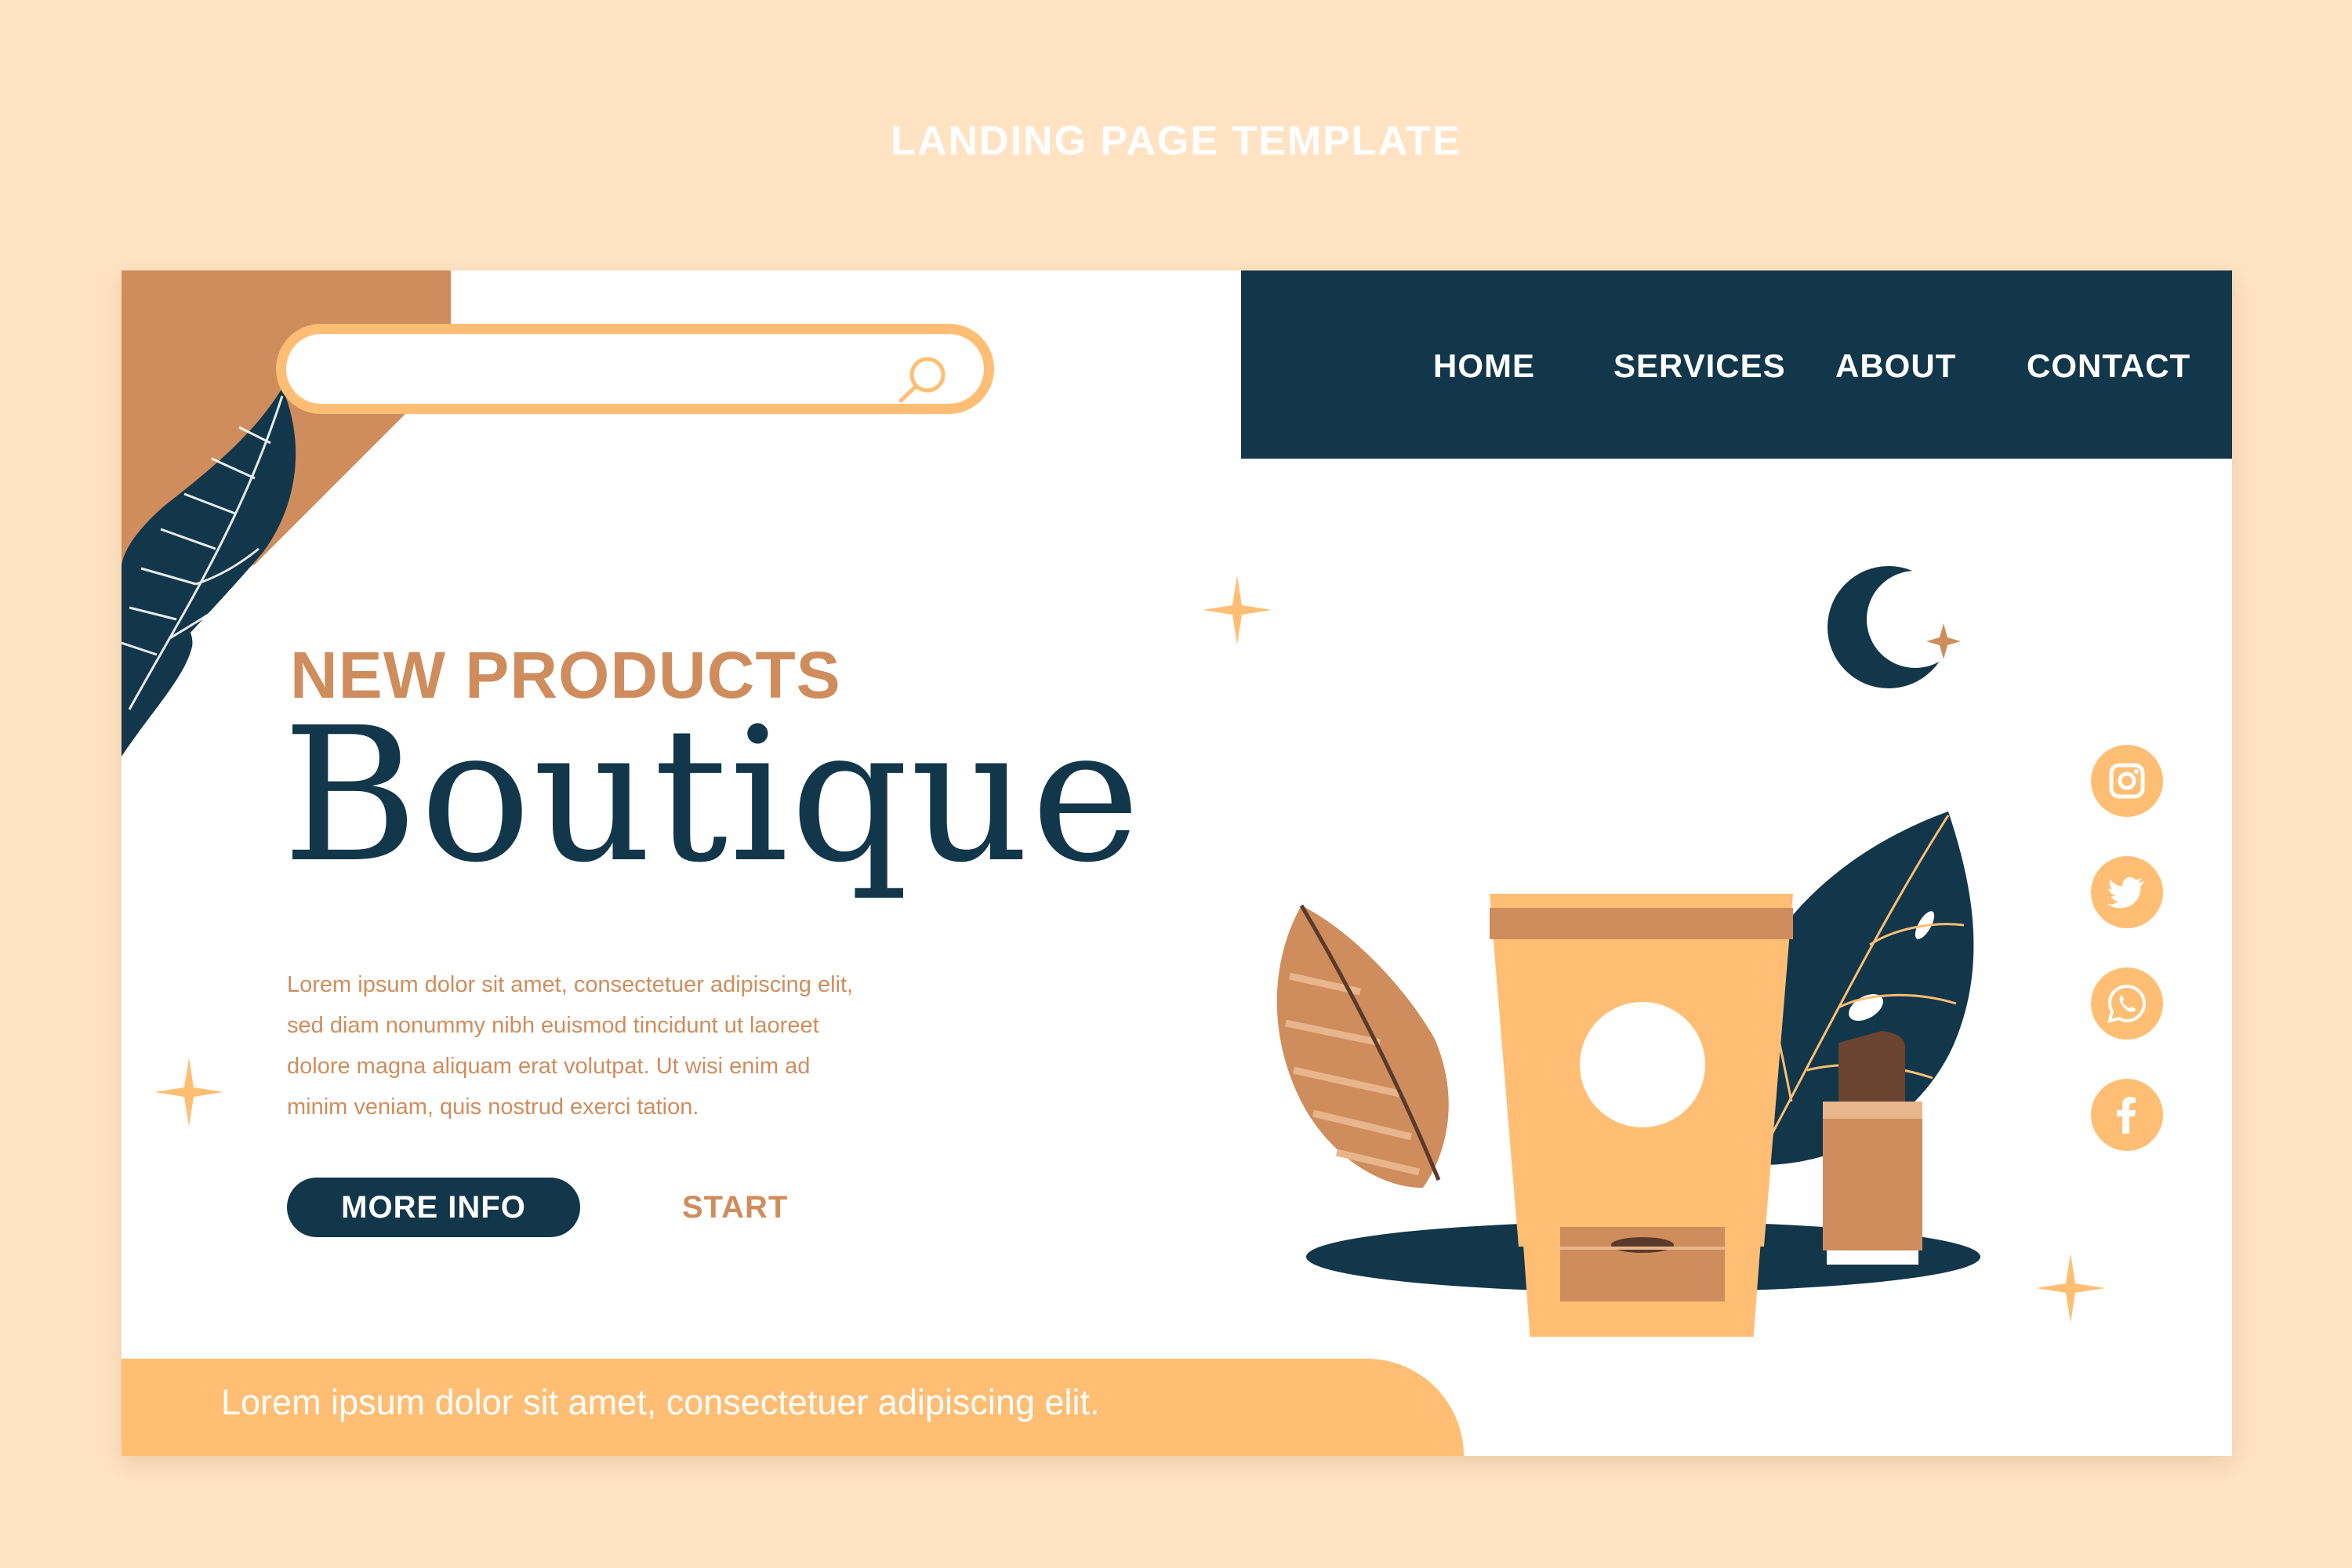  What do you see at coordinates (1896, 627) in the screenshot?
I see `moon-icon` at bounding box center [1896, 627].